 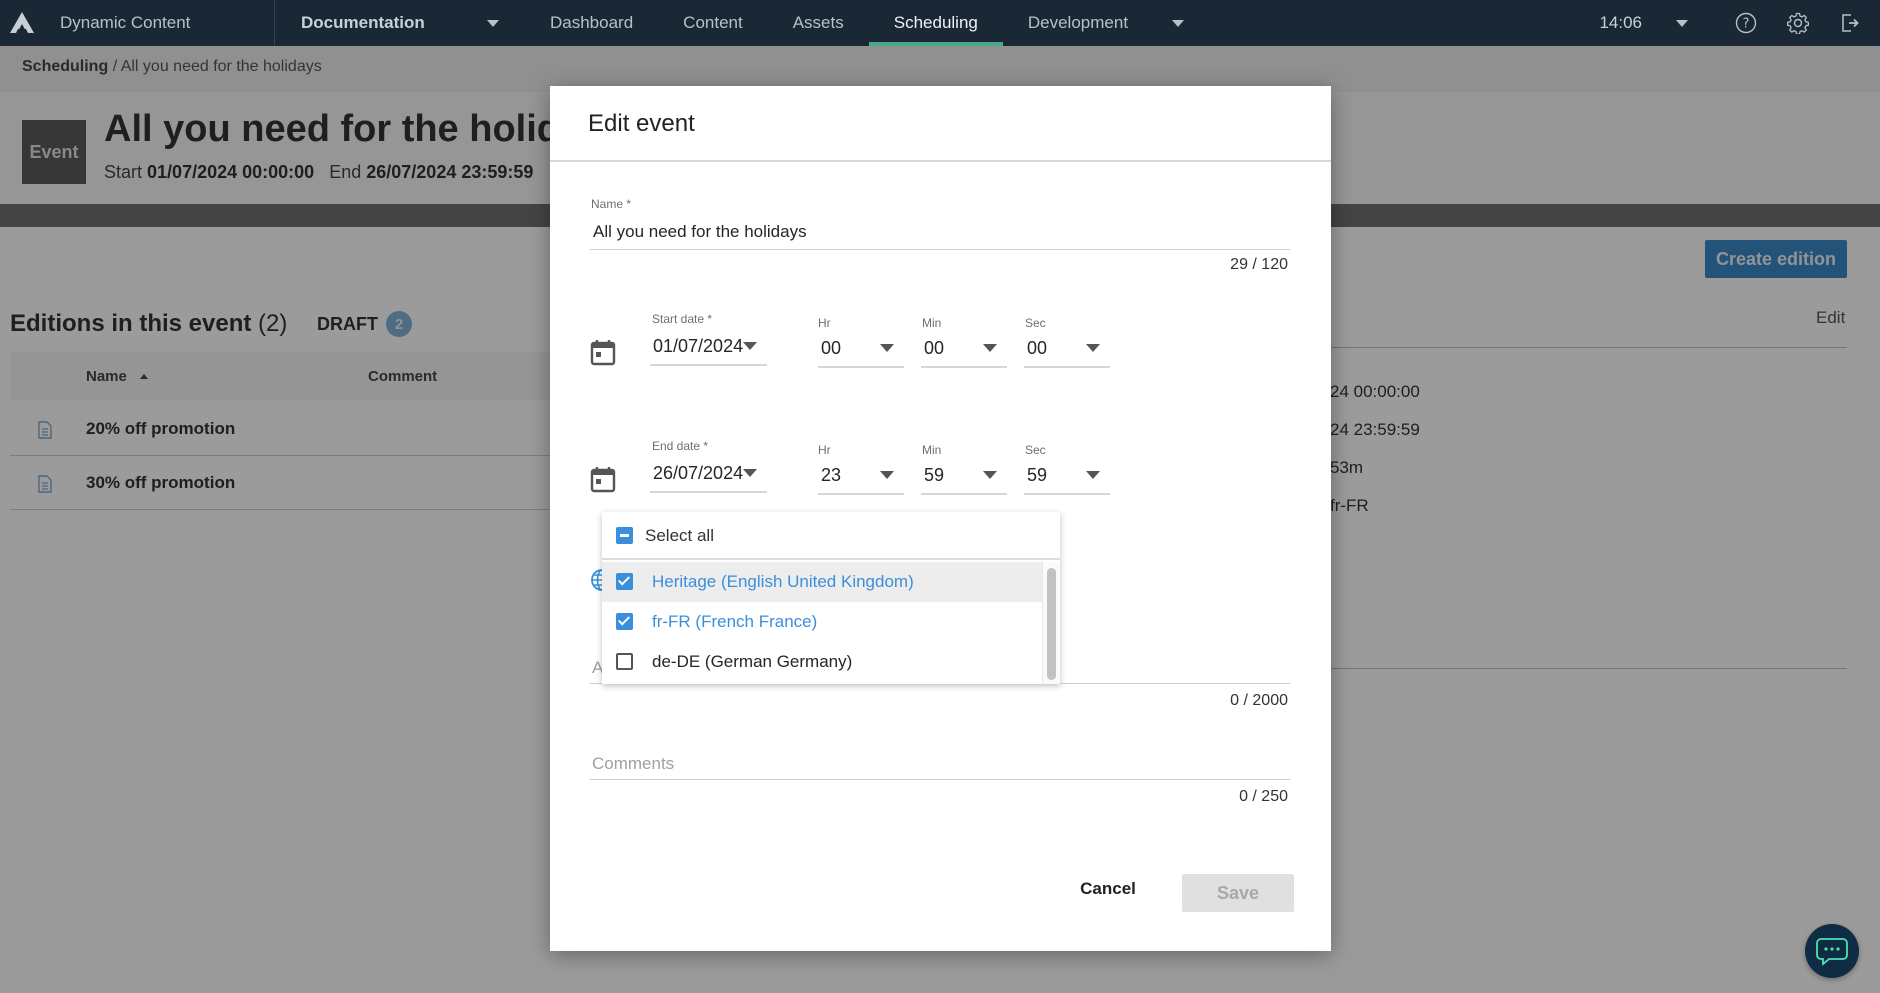 What do you see at coordinates (1263, 796) in the screenshot?
I see `comments-counter: 0 / 250` at bounding box center [1263, 796].